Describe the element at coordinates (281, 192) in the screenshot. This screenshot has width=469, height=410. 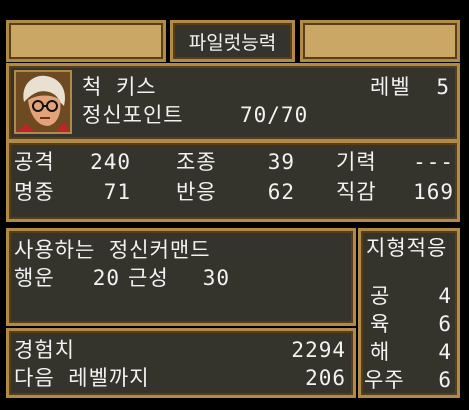
I see `reaction-value: 62` at that location.